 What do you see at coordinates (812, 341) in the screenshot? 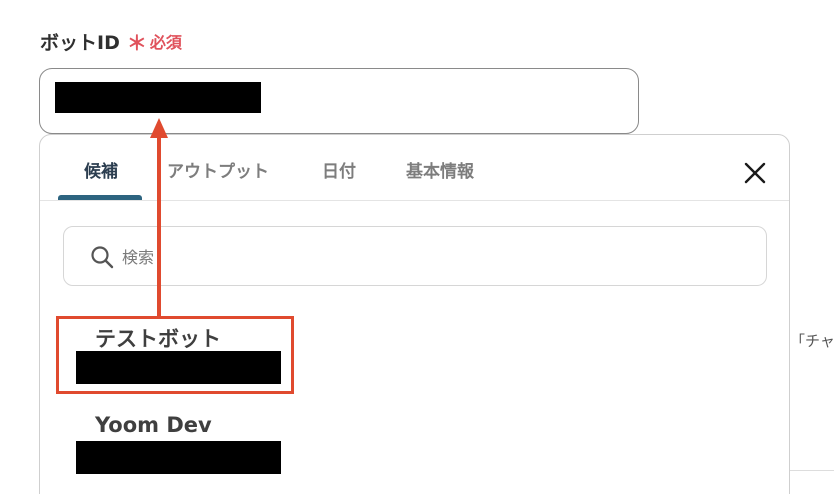
I see `side-text: 「チャ` at bounding box center [812, 341].